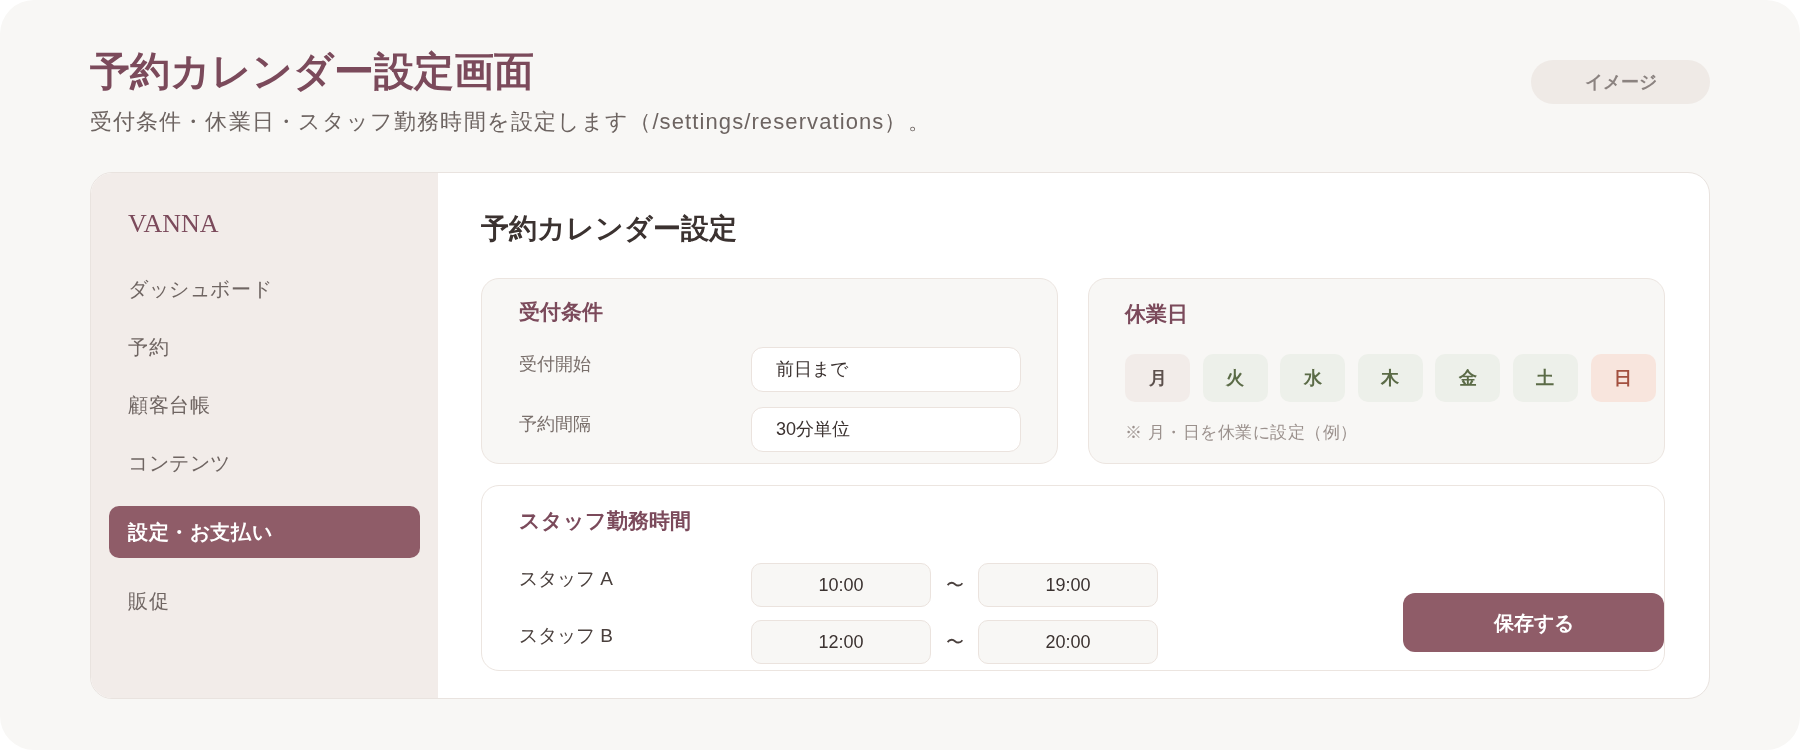 Image resolution: width=1800 pixels, height=750 pixels. Describe the element at coordinates (264, 601) in the screenshot. I see `sidebar-item: 販促` at that location.